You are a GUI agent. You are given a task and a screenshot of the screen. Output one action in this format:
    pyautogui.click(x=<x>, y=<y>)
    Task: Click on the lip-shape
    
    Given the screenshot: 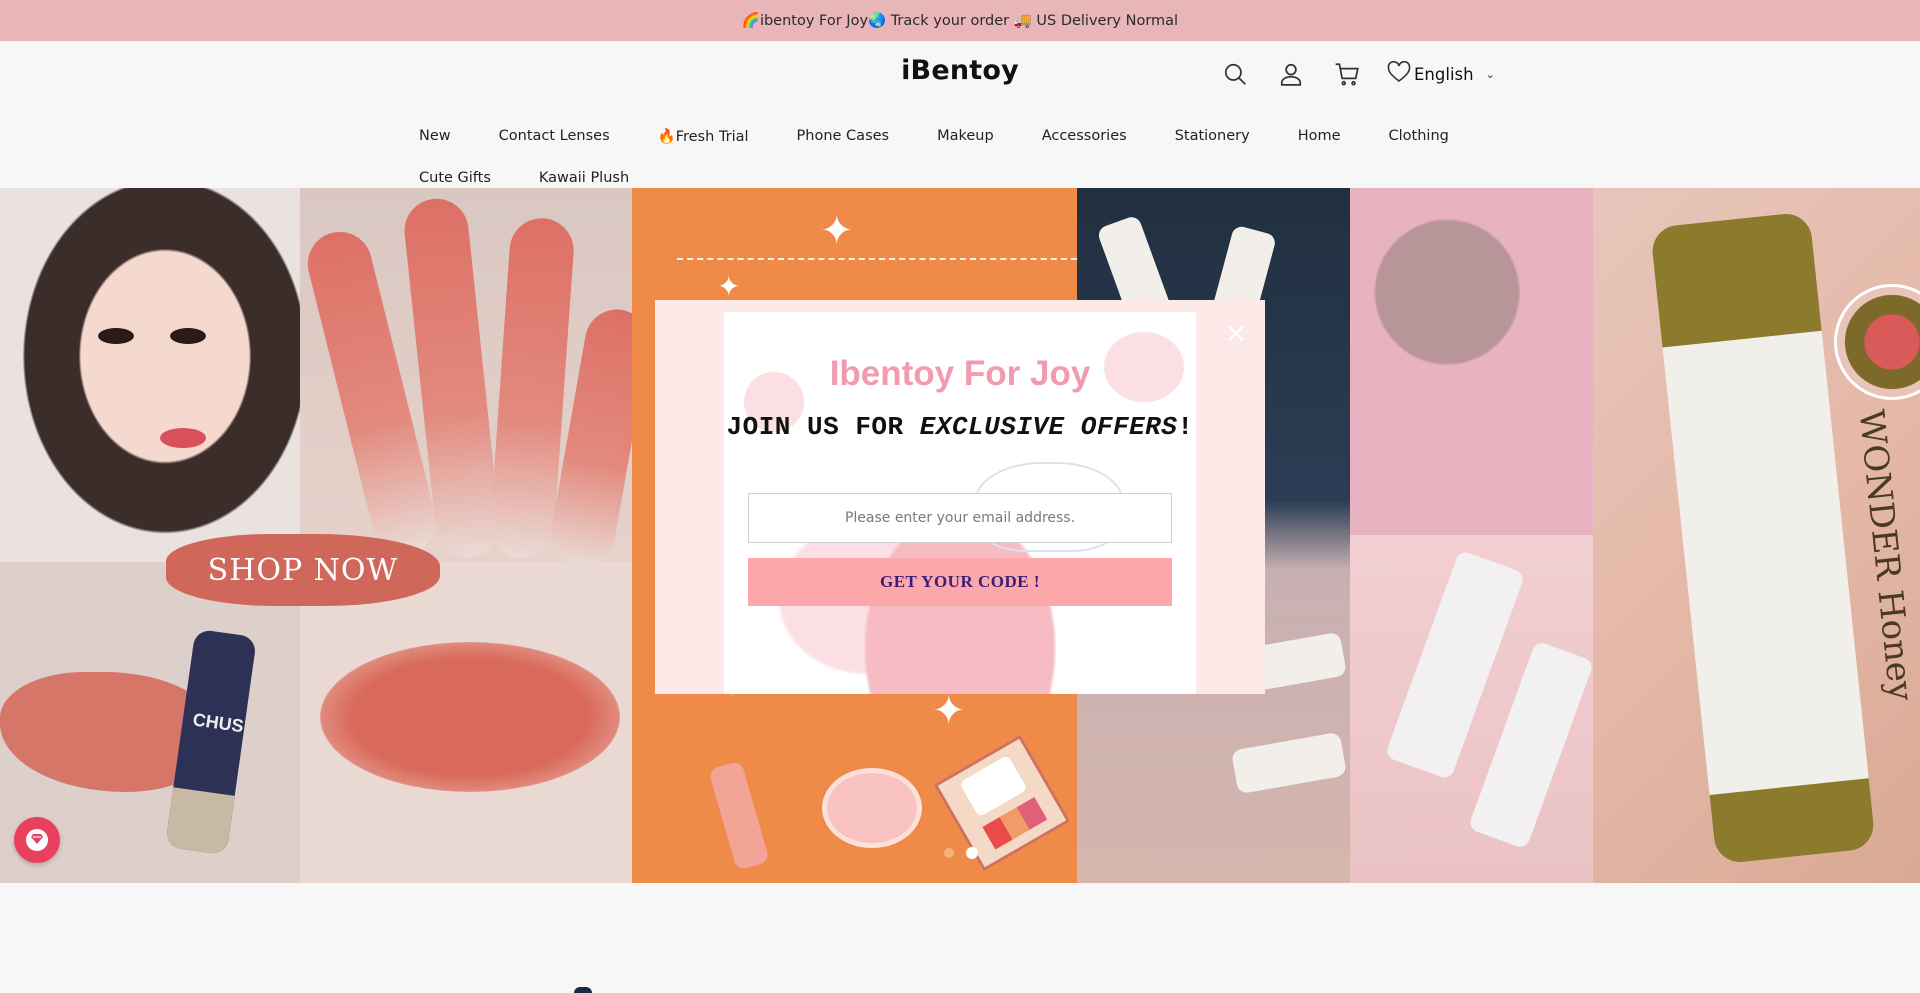 What is the action you would take?
    pyautogui.click(x=470, y=717)
    